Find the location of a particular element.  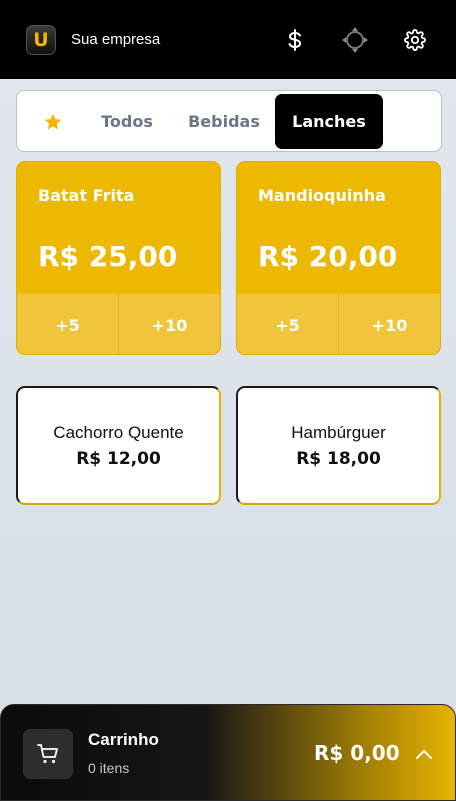

star-icon is located at coordinates (53, 121).